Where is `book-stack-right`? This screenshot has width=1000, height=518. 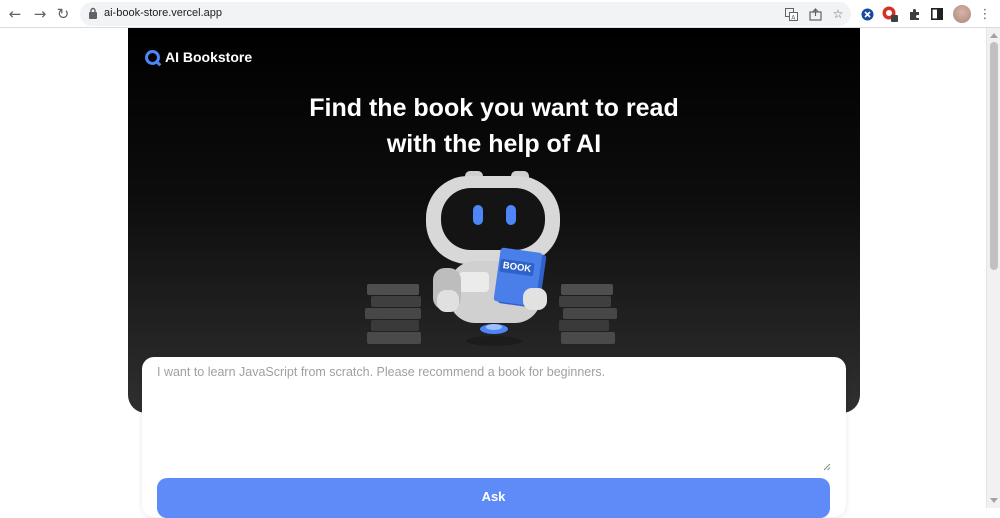
book-stack-right is located at coordinates (588, 314).